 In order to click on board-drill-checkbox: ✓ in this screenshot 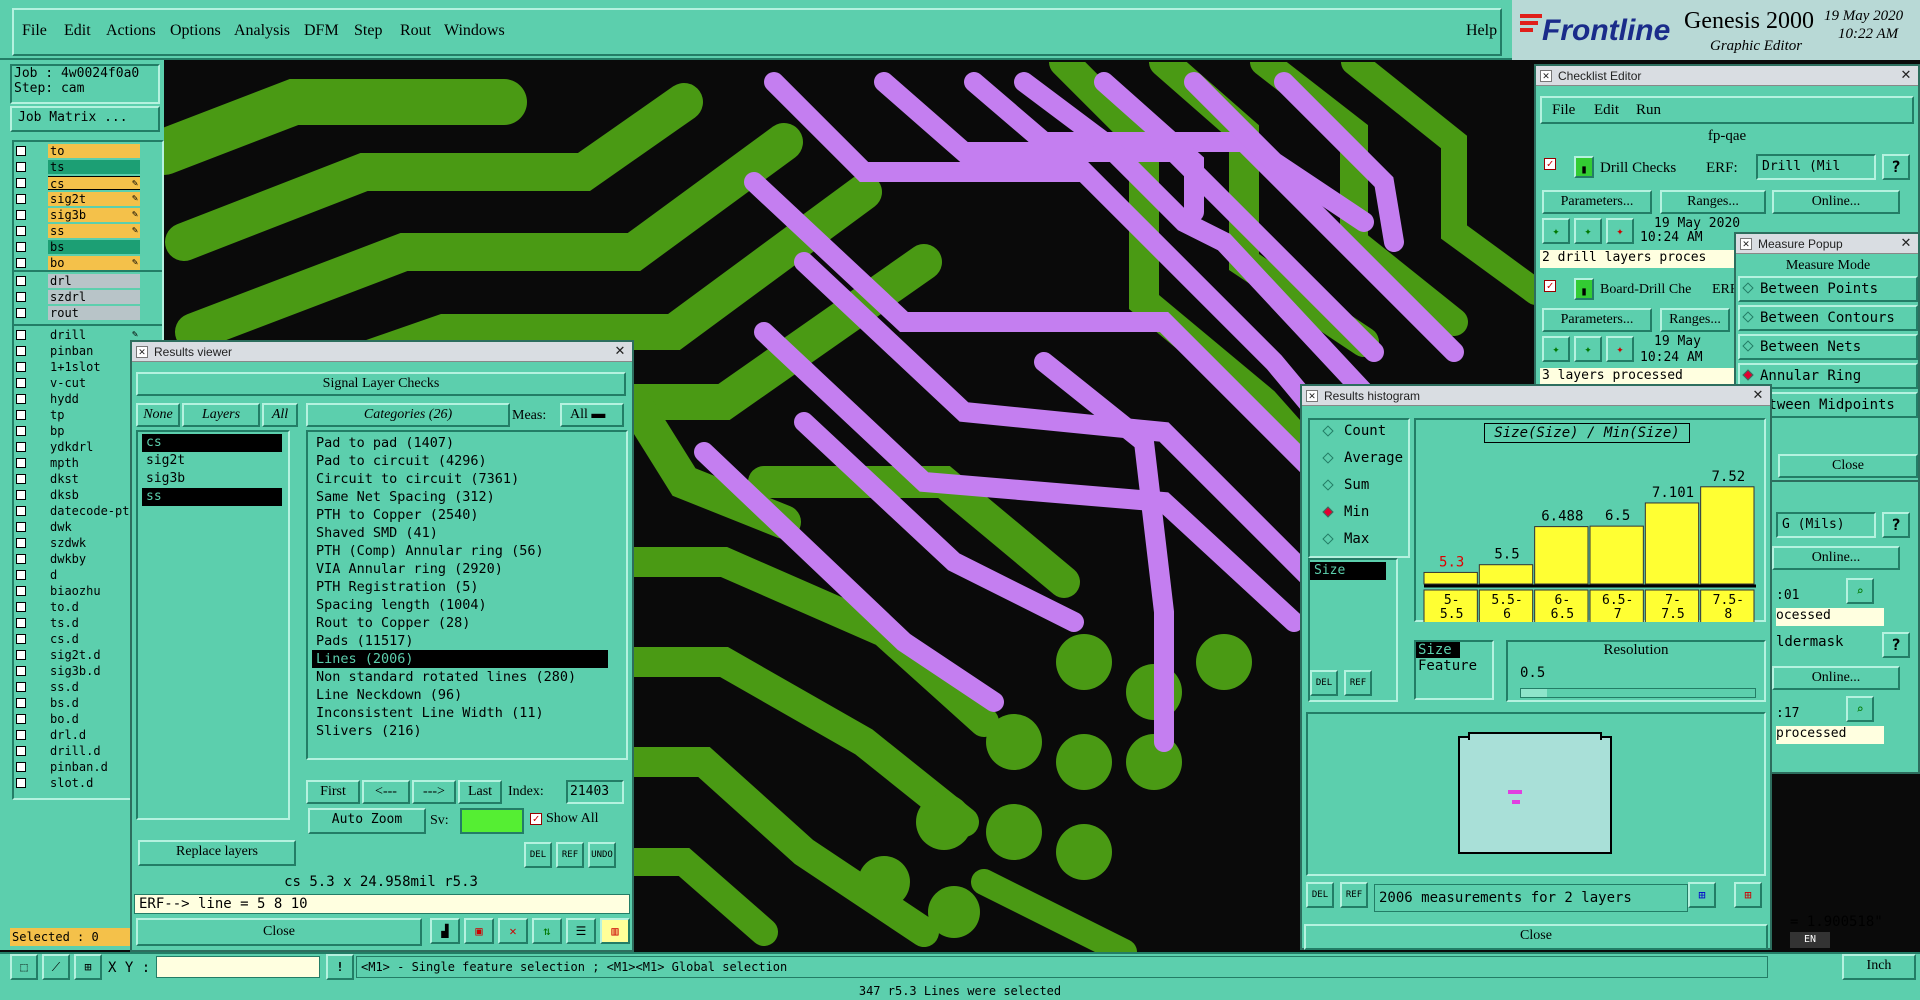, I will do `click(1550, 286)`.